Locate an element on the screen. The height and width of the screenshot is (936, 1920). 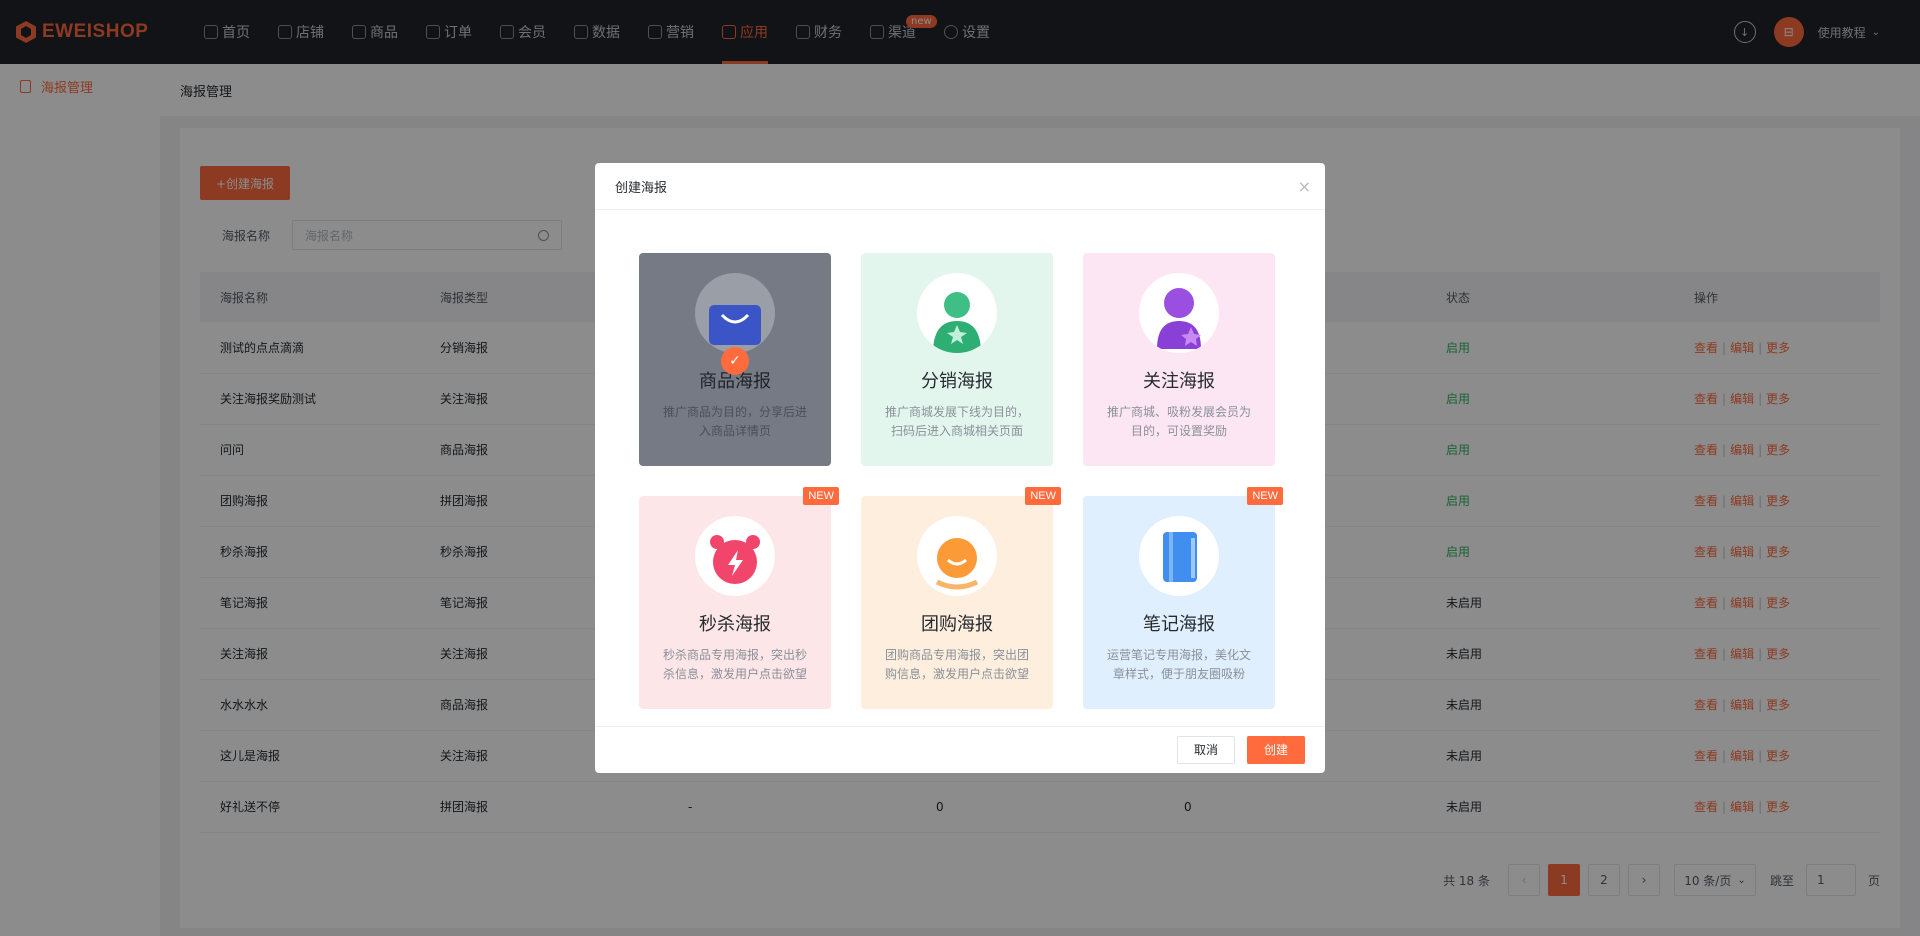
tile-title: 团购海报 is located at coordinates (957, 624).